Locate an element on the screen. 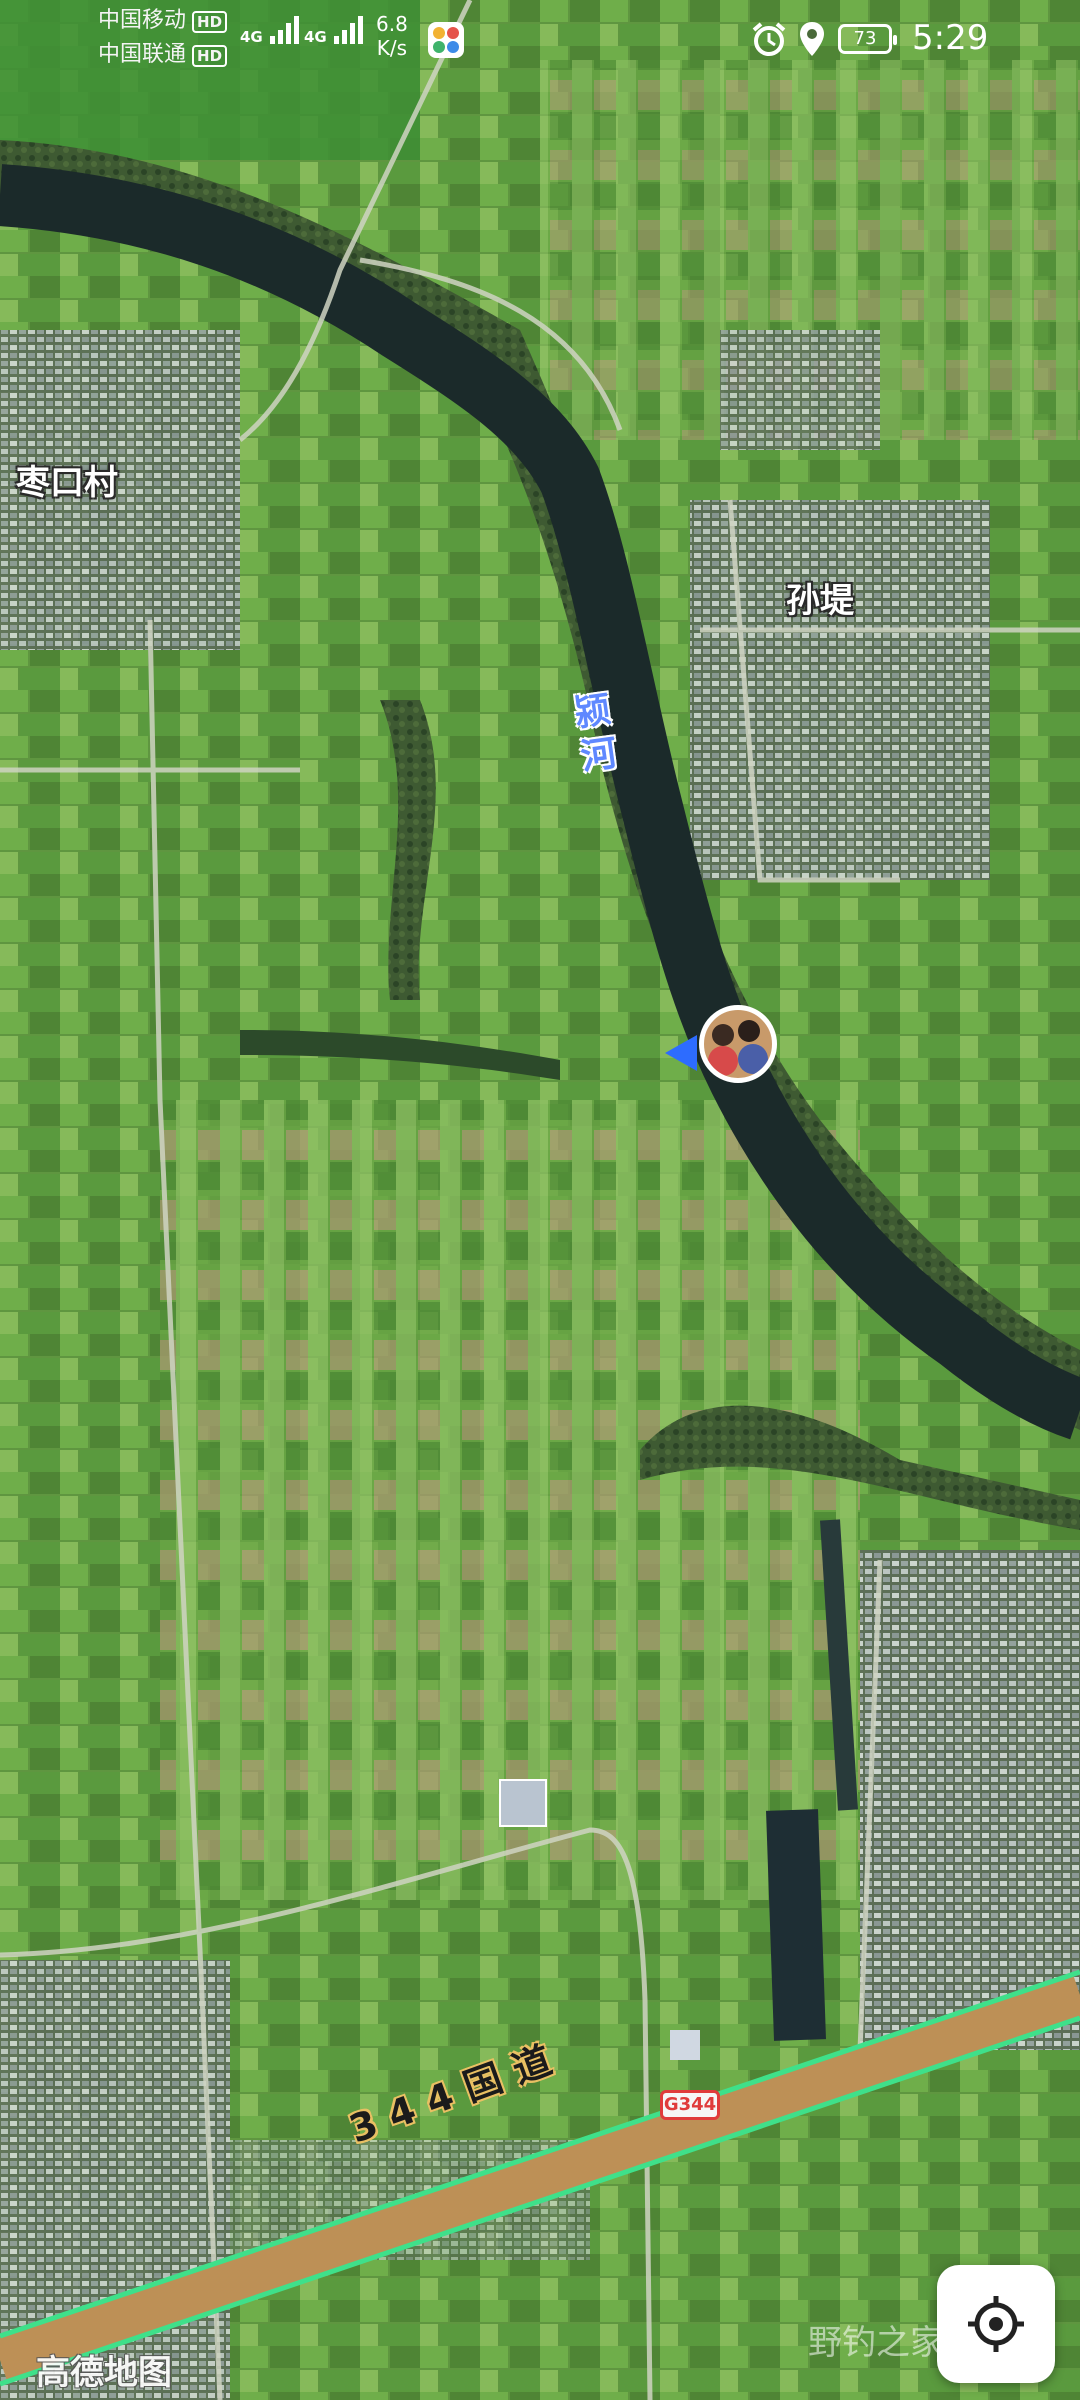 This screenshot has width=1080, height=2400. app-notification-icon is located at coordinates (446, 40).